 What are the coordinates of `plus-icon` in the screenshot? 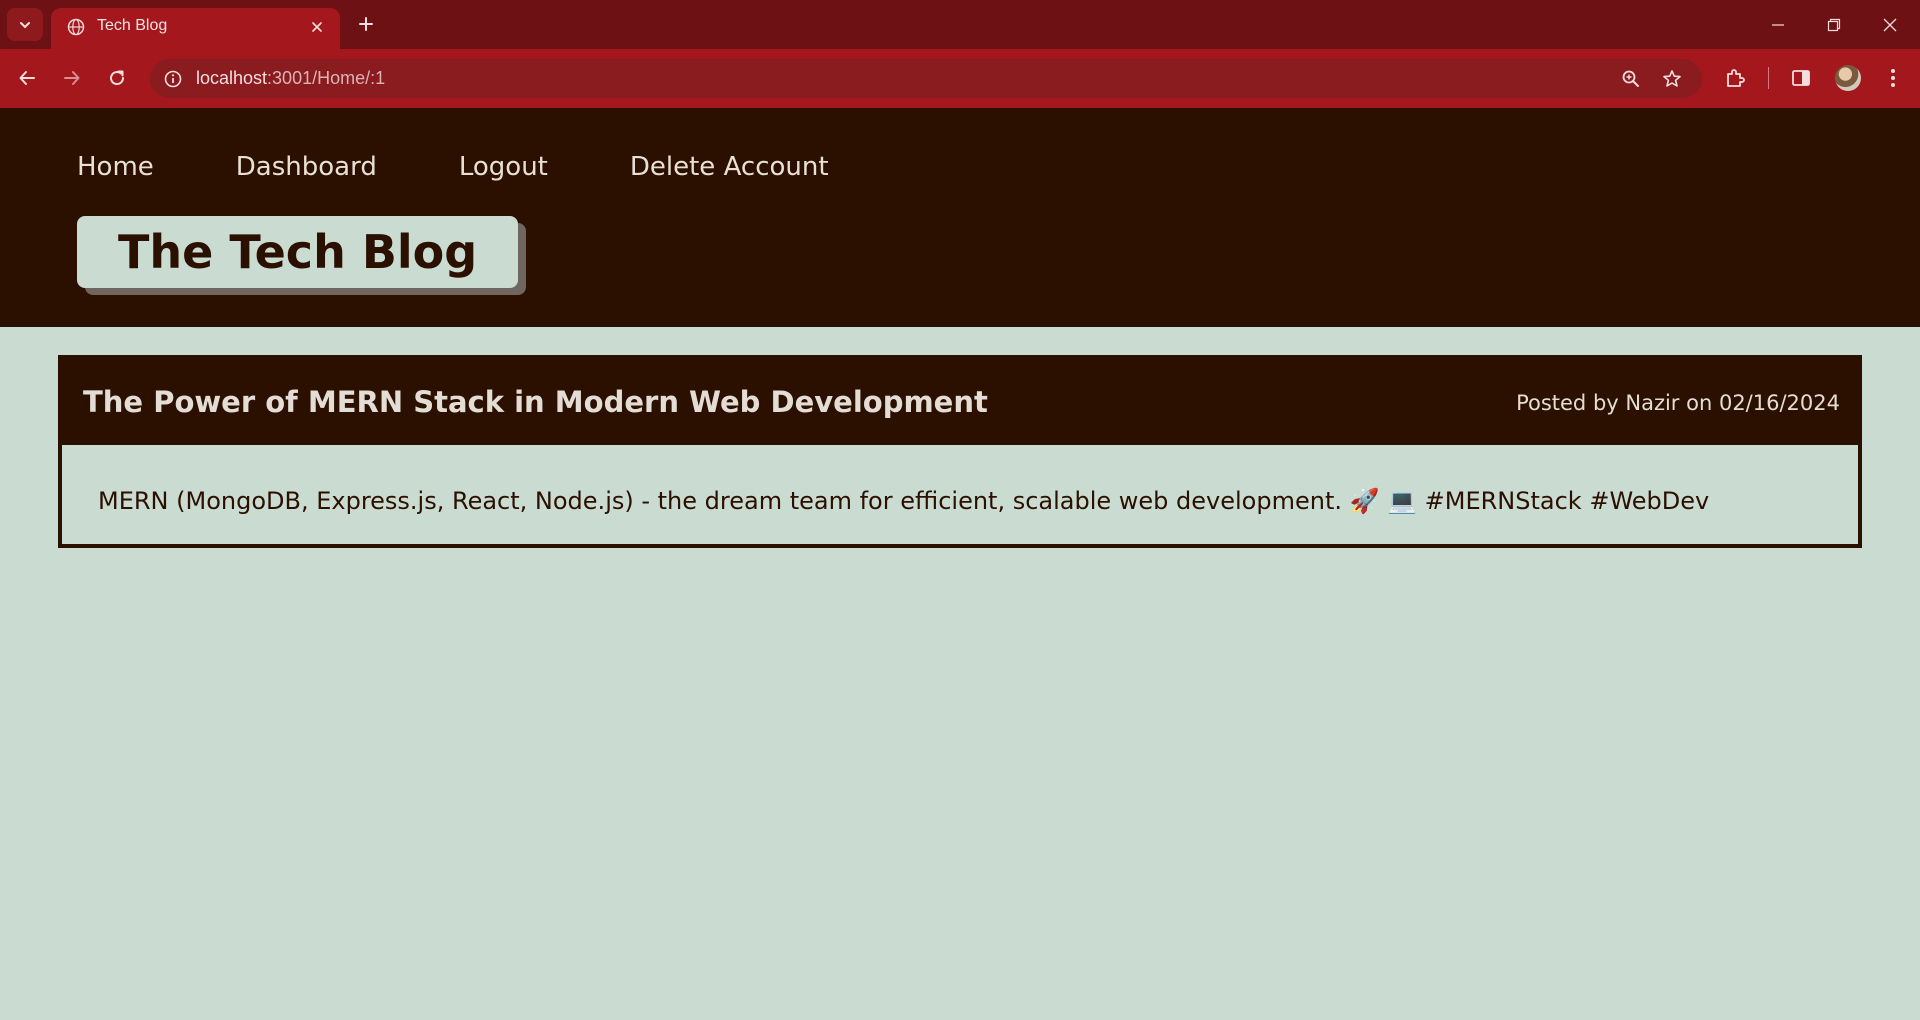 It's located at (366, 24).